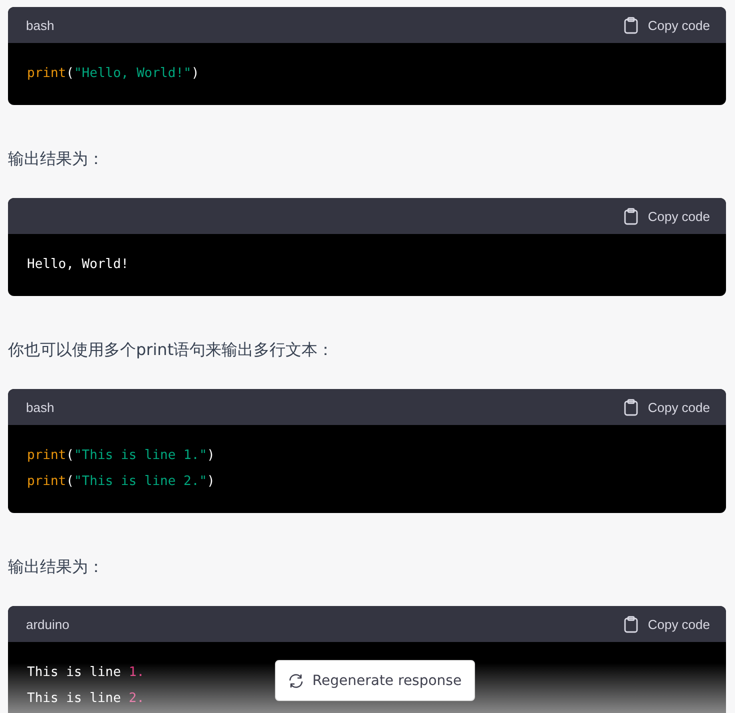 This screenshot has width=735, height=713. Describe the element at coordinates (48, 624) in the screenshot. I see `language-label: arduino` at that location.